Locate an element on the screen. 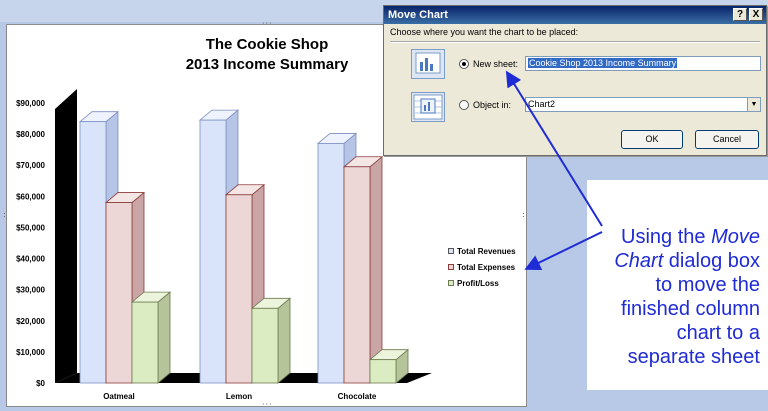 Image resolution: width=768 pixels, height=411 pixels. arrow-to-new-sheet is located at coordinates (554, 148).